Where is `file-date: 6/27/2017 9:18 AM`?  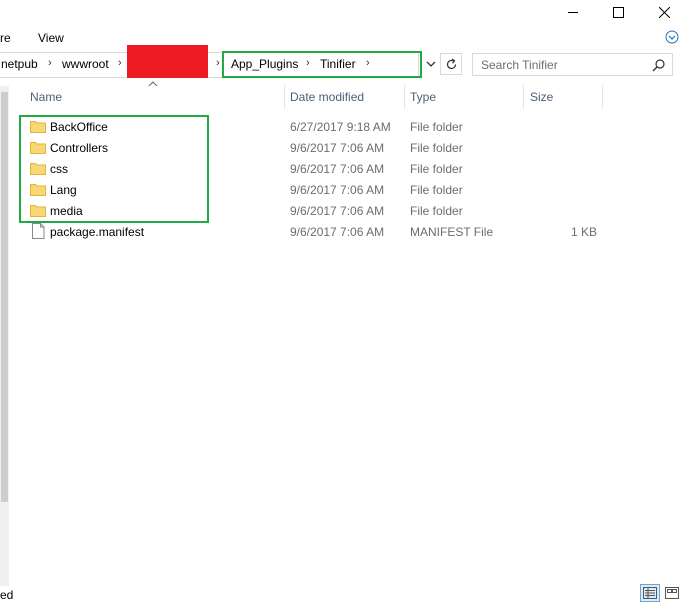
file-date: 6/27/2017 9:18 AM is located at coordinates (340, 127).